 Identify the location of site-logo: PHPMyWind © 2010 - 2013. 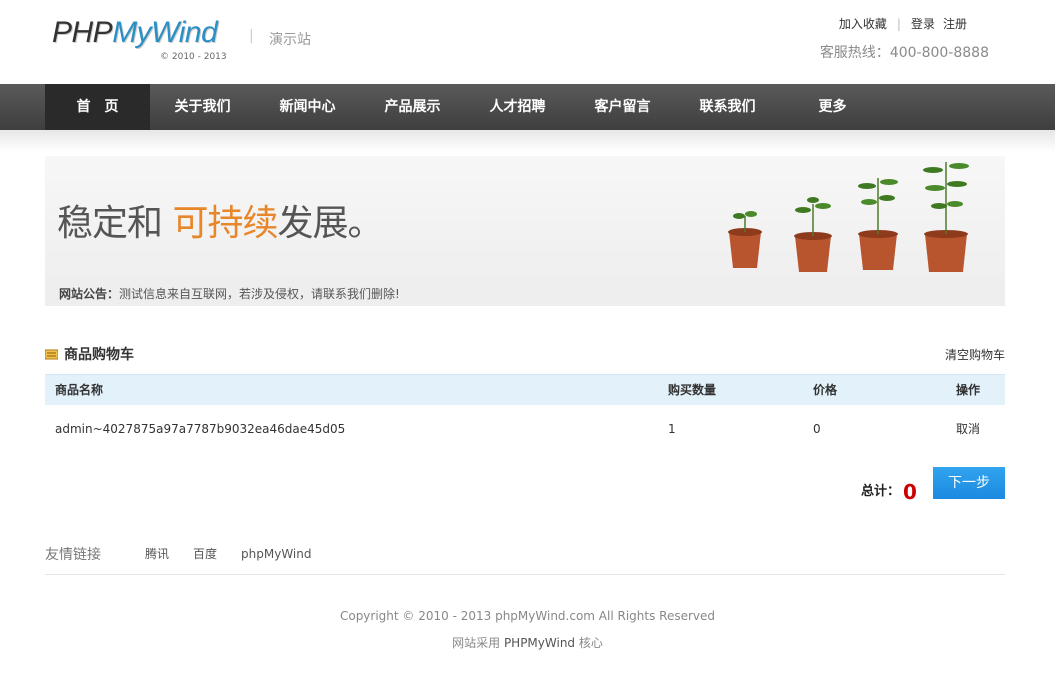
(142, 40).